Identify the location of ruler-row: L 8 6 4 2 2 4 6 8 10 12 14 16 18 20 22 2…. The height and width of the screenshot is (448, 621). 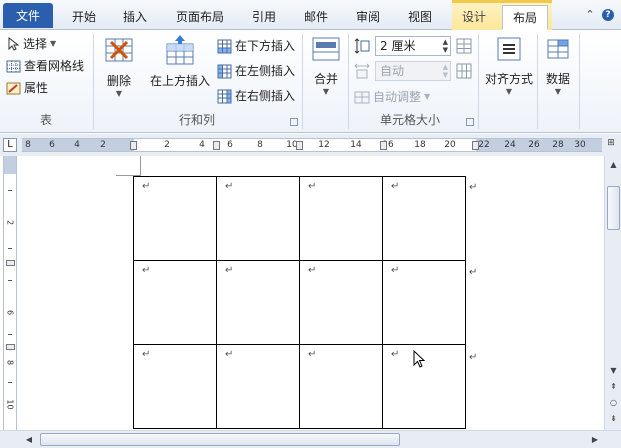
(310, 145).